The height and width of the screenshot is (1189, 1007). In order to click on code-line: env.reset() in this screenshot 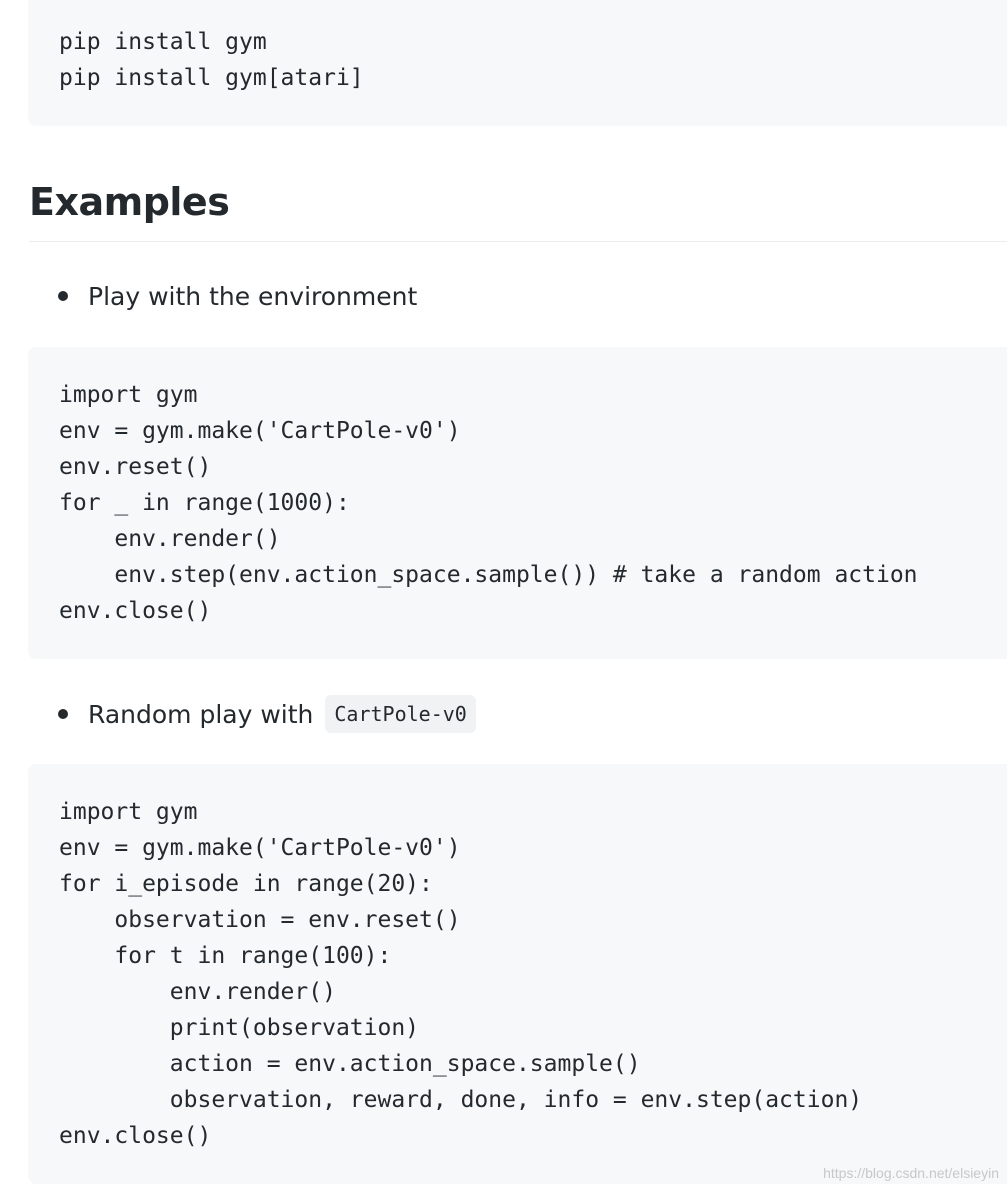, I will do `click(135, 467)`.